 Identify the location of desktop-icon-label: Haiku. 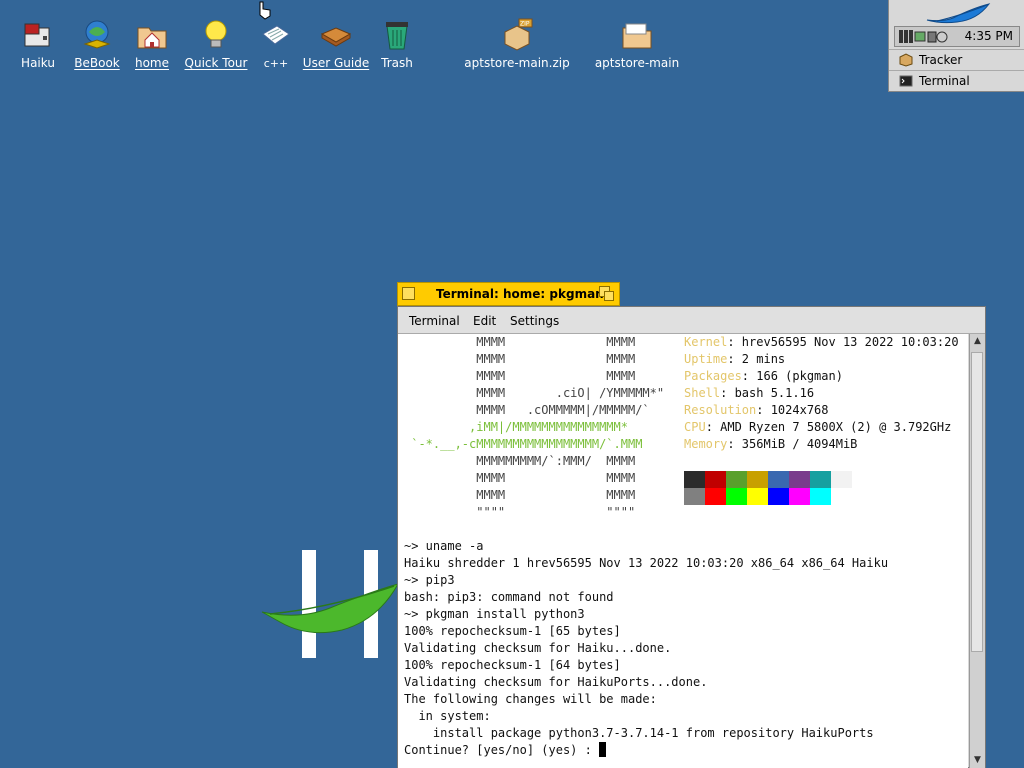
(38, 63).